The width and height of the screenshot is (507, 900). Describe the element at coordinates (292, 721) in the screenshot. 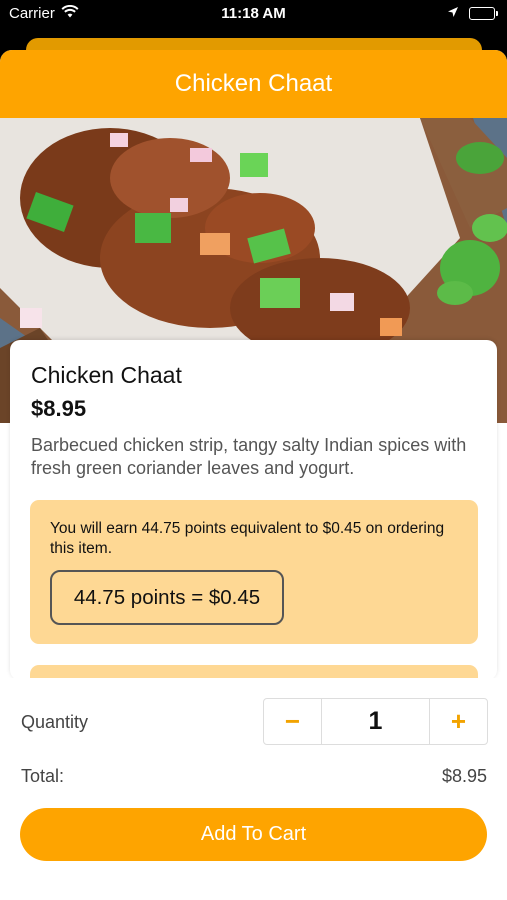

I see `decrement-button: −` at that location.